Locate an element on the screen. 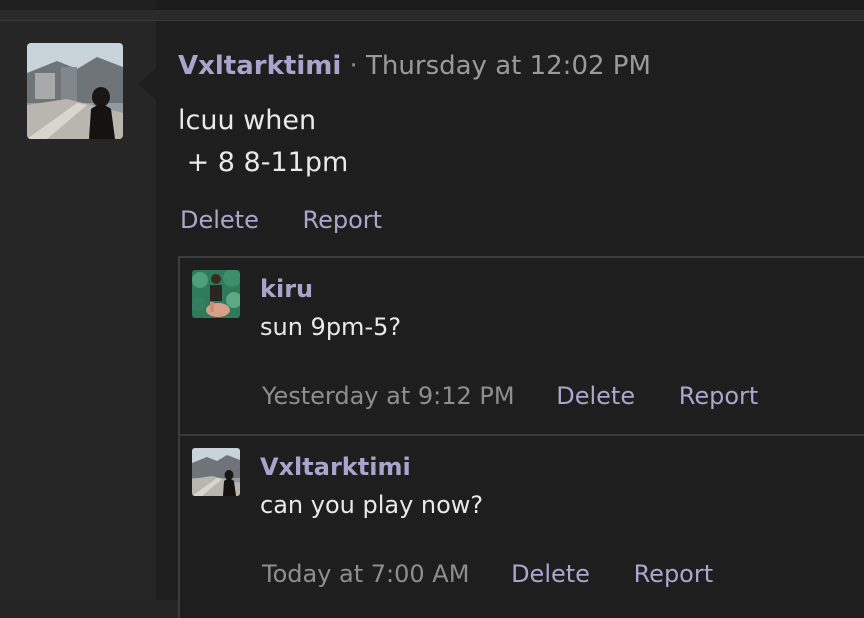 Image resolution: width=864 pixels, height=618 pixels. reply-actions: Yesterday at 9:12 PM Delete Report is located at coordinates (510, 396).